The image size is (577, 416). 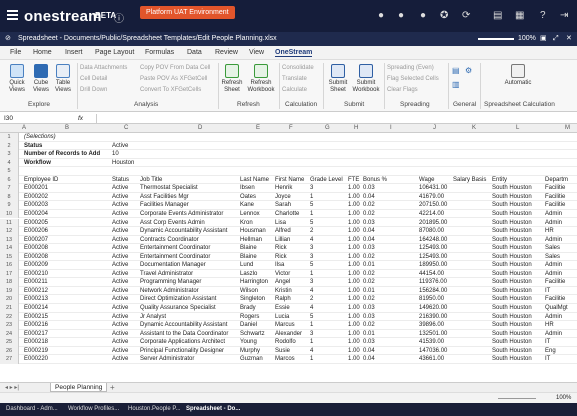 I want to click on table-cell: Facilities Manager, so click(x=189, y=205).